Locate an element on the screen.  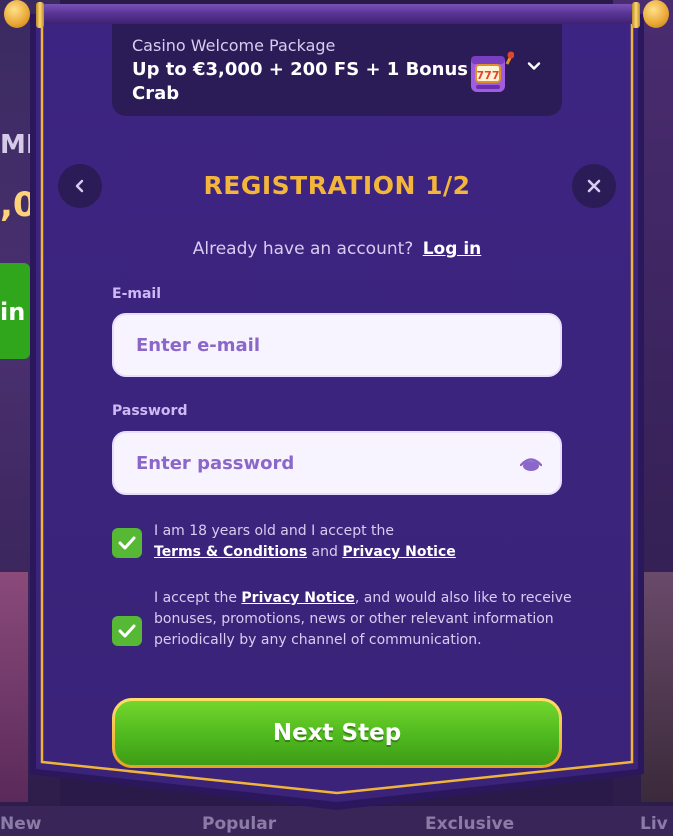
promo-label: Casino Welcome Package is located at coordinates (234, 45).